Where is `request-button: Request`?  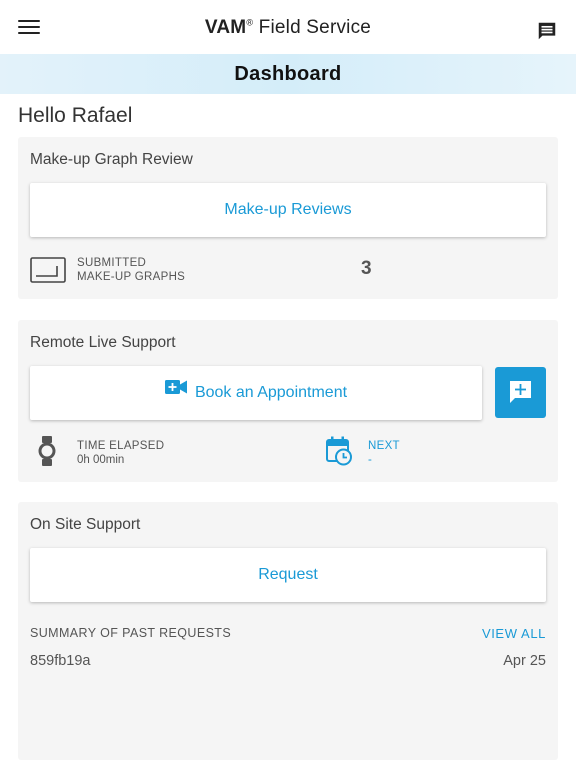
request-button: Request is located at coordinates (288, 575).